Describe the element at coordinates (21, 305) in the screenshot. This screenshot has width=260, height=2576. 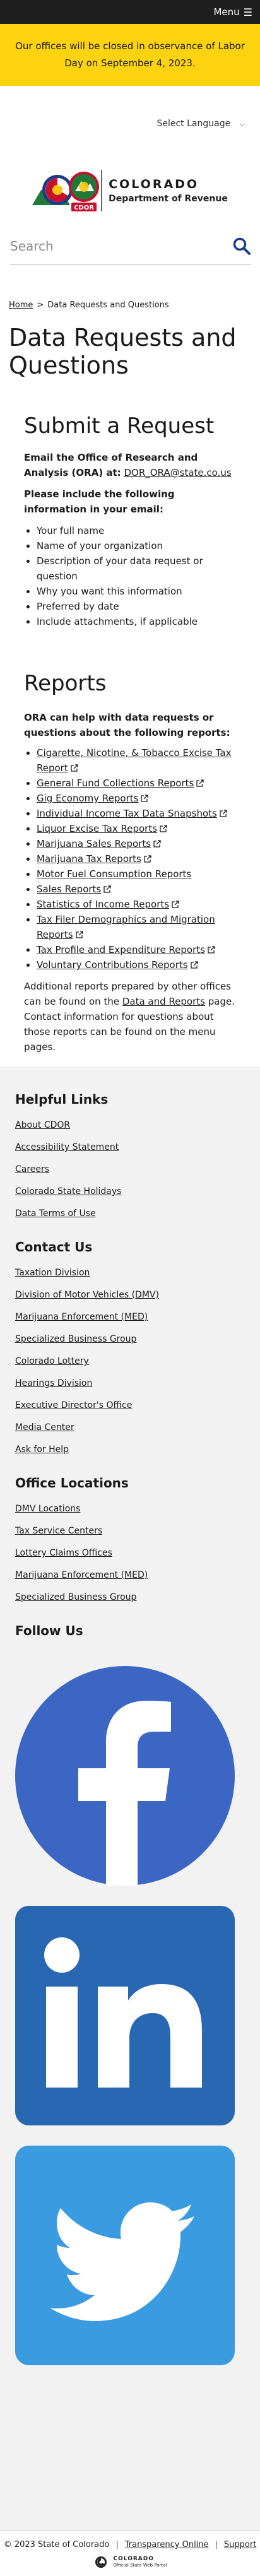
I see `breadcrumb-home-link: Home` at that location.